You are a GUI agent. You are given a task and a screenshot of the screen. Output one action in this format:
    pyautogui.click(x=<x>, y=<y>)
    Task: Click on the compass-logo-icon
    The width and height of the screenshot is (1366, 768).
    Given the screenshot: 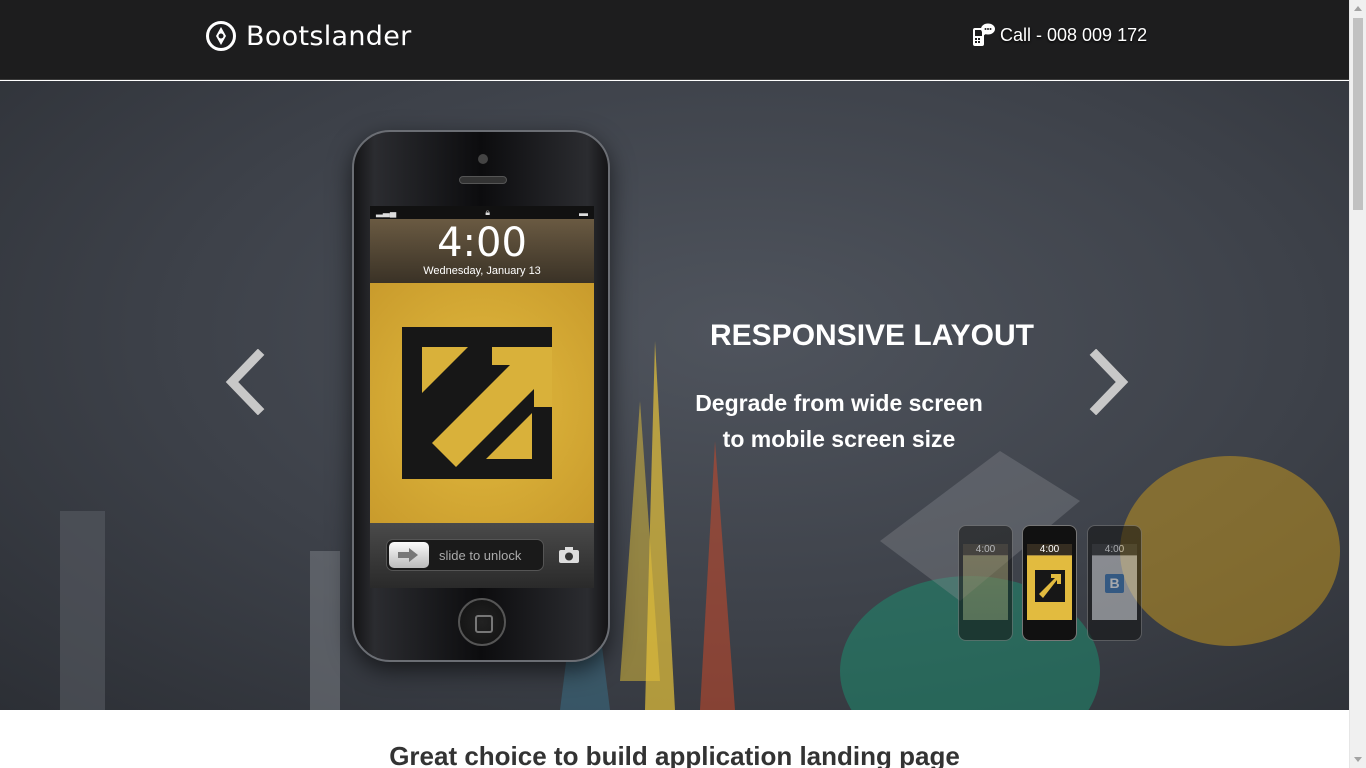 What is the action you would take?
    pyautogui.click(x=221, y=36)
    